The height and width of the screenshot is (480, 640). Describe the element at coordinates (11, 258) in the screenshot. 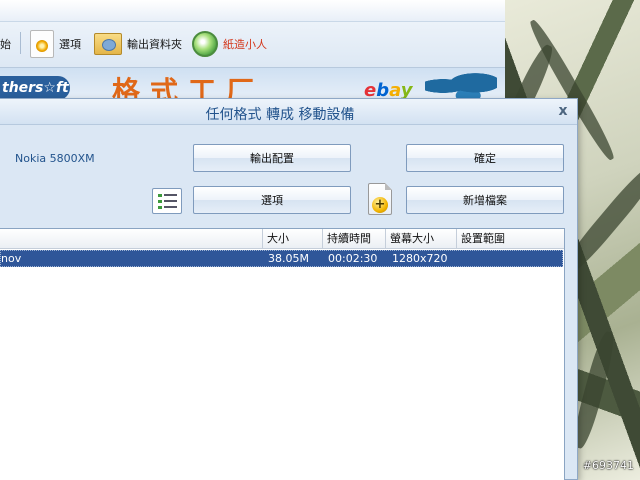

I see `cell-name: nov` at that location.